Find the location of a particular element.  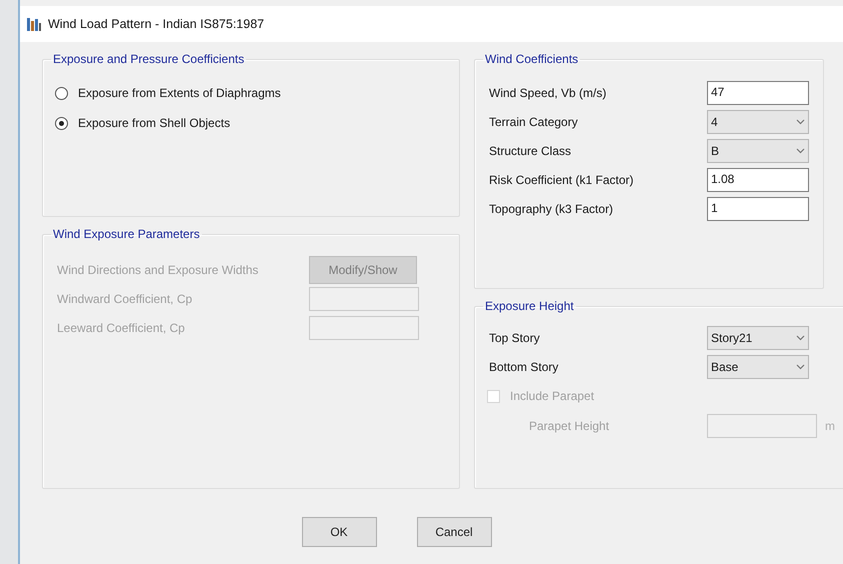

field-label: Terrain Category is located at coordinates (534, 121).